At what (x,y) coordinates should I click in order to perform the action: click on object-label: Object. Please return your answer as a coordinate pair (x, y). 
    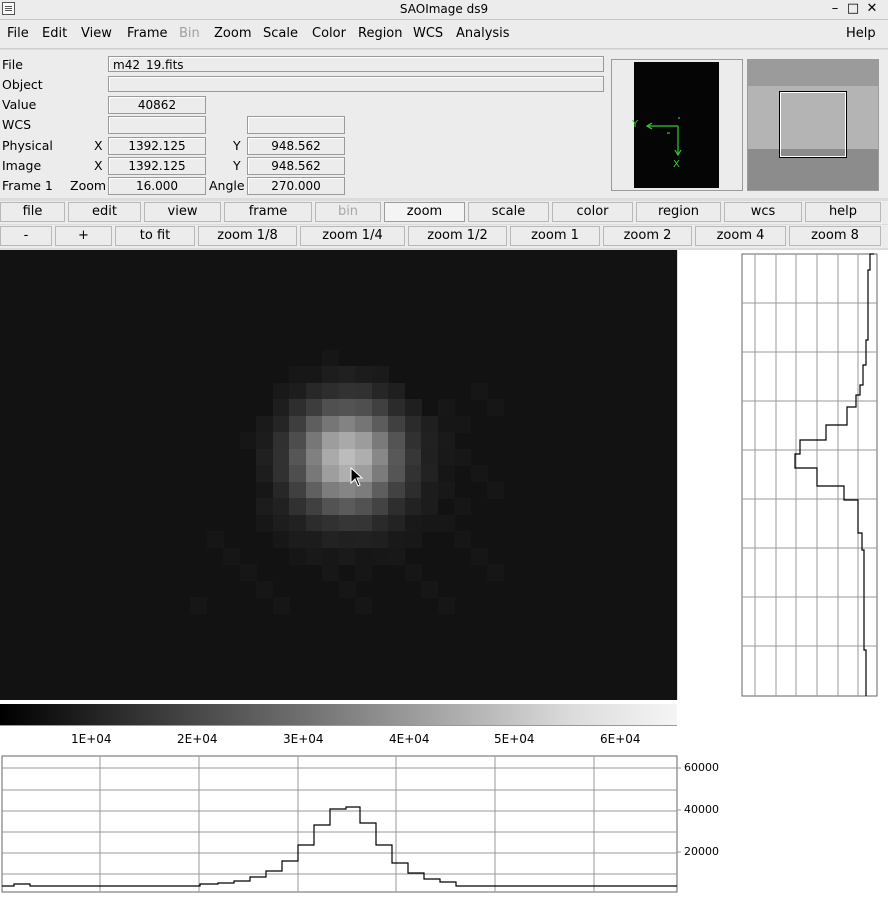
    Looking at the image, I should click on (22, 84).